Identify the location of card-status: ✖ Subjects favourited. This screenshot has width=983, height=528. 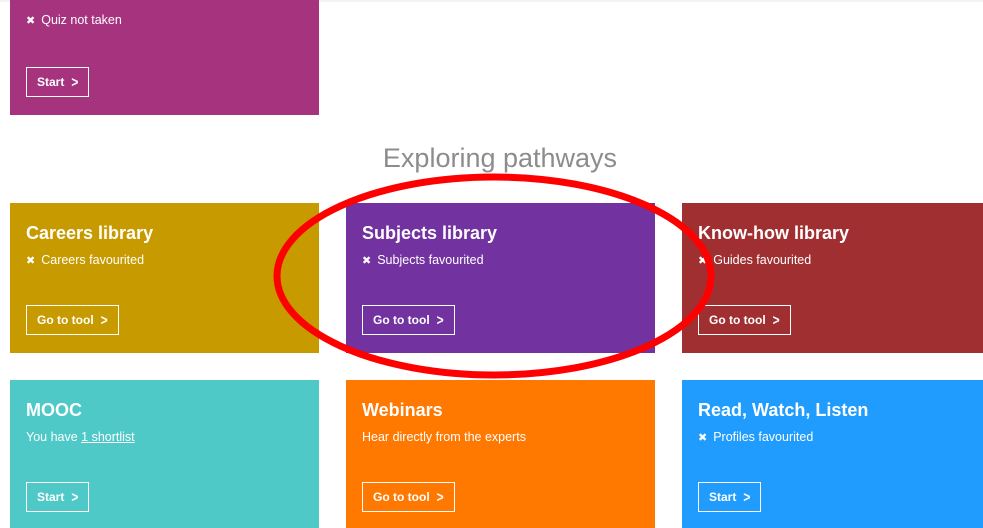
(423, 260).